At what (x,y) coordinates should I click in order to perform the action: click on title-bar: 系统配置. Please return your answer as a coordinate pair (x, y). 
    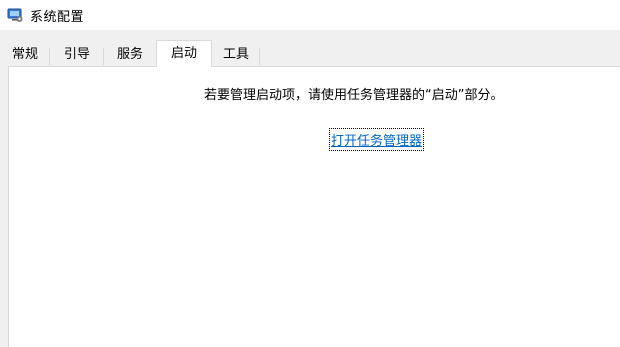
    Looking at the image, I should click on (310, 15).